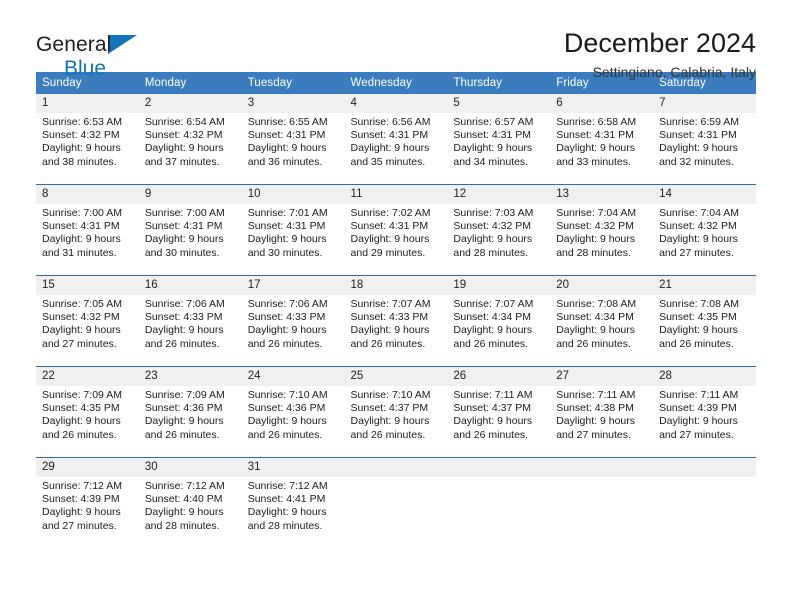  Describe the element at coordinates (493, 304) in the screenshot. I see `sunrise-text: Sunrise: 7:07 AM` at that location.